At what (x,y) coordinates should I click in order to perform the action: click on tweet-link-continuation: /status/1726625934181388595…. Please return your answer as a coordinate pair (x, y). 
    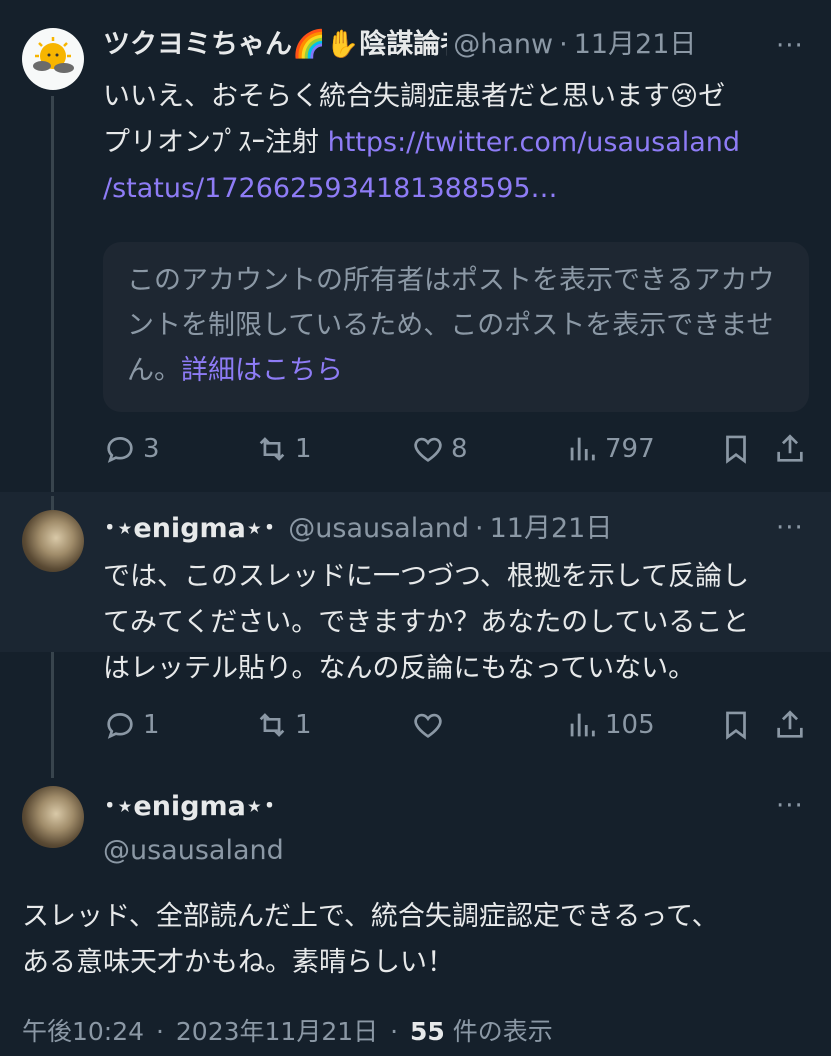
    Looking at the image, I should click on (330, 188).